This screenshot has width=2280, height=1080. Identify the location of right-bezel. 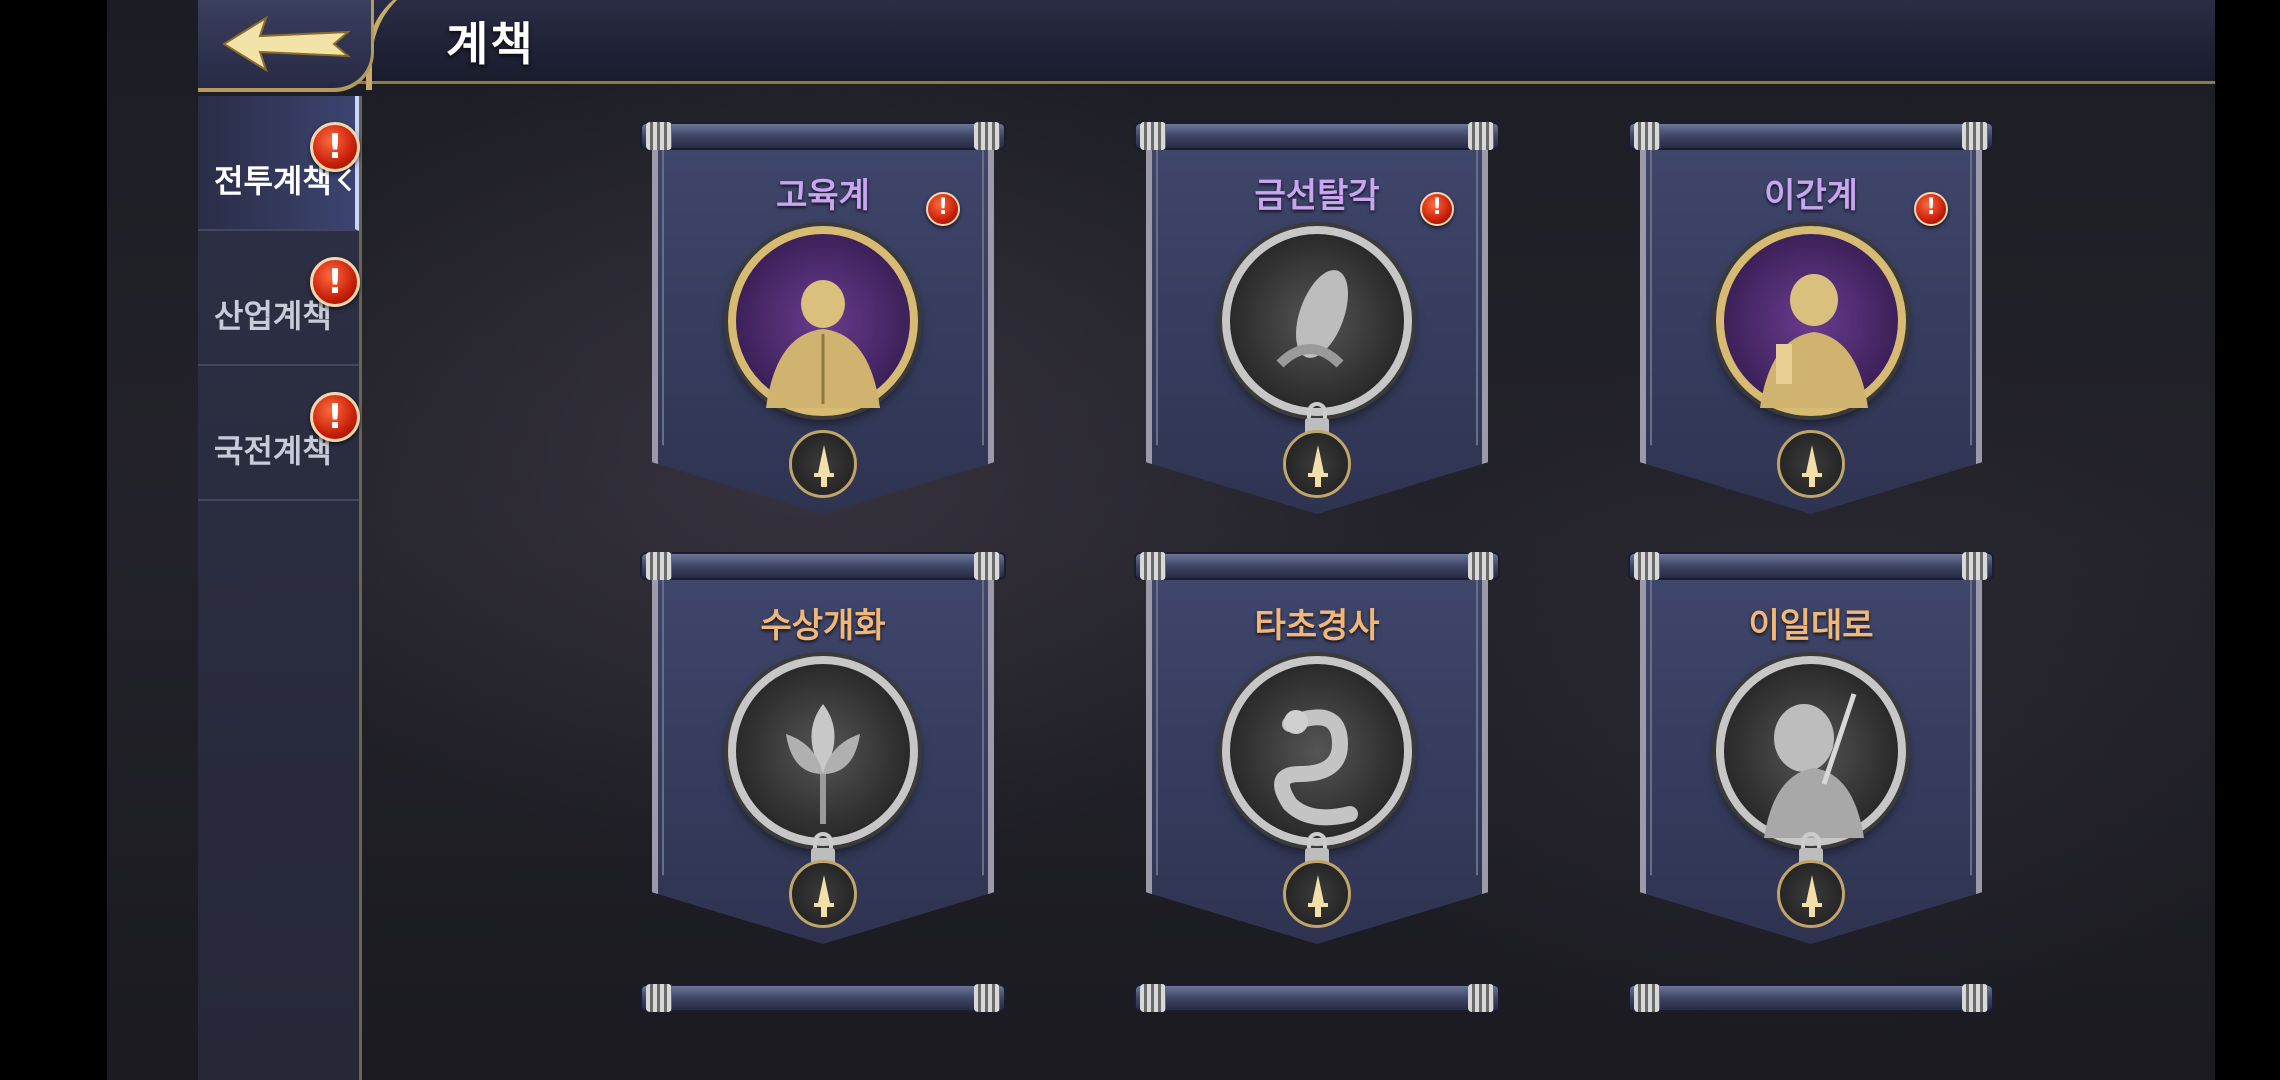
(2247, 540).